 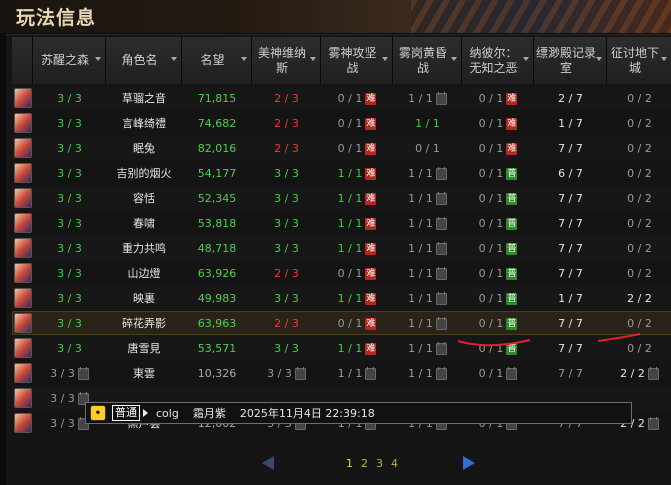 What do you see at coordinates (144, 323) in the screenshot?
I see `character-name: 碎花弄影` at bounding box center [144, 323].